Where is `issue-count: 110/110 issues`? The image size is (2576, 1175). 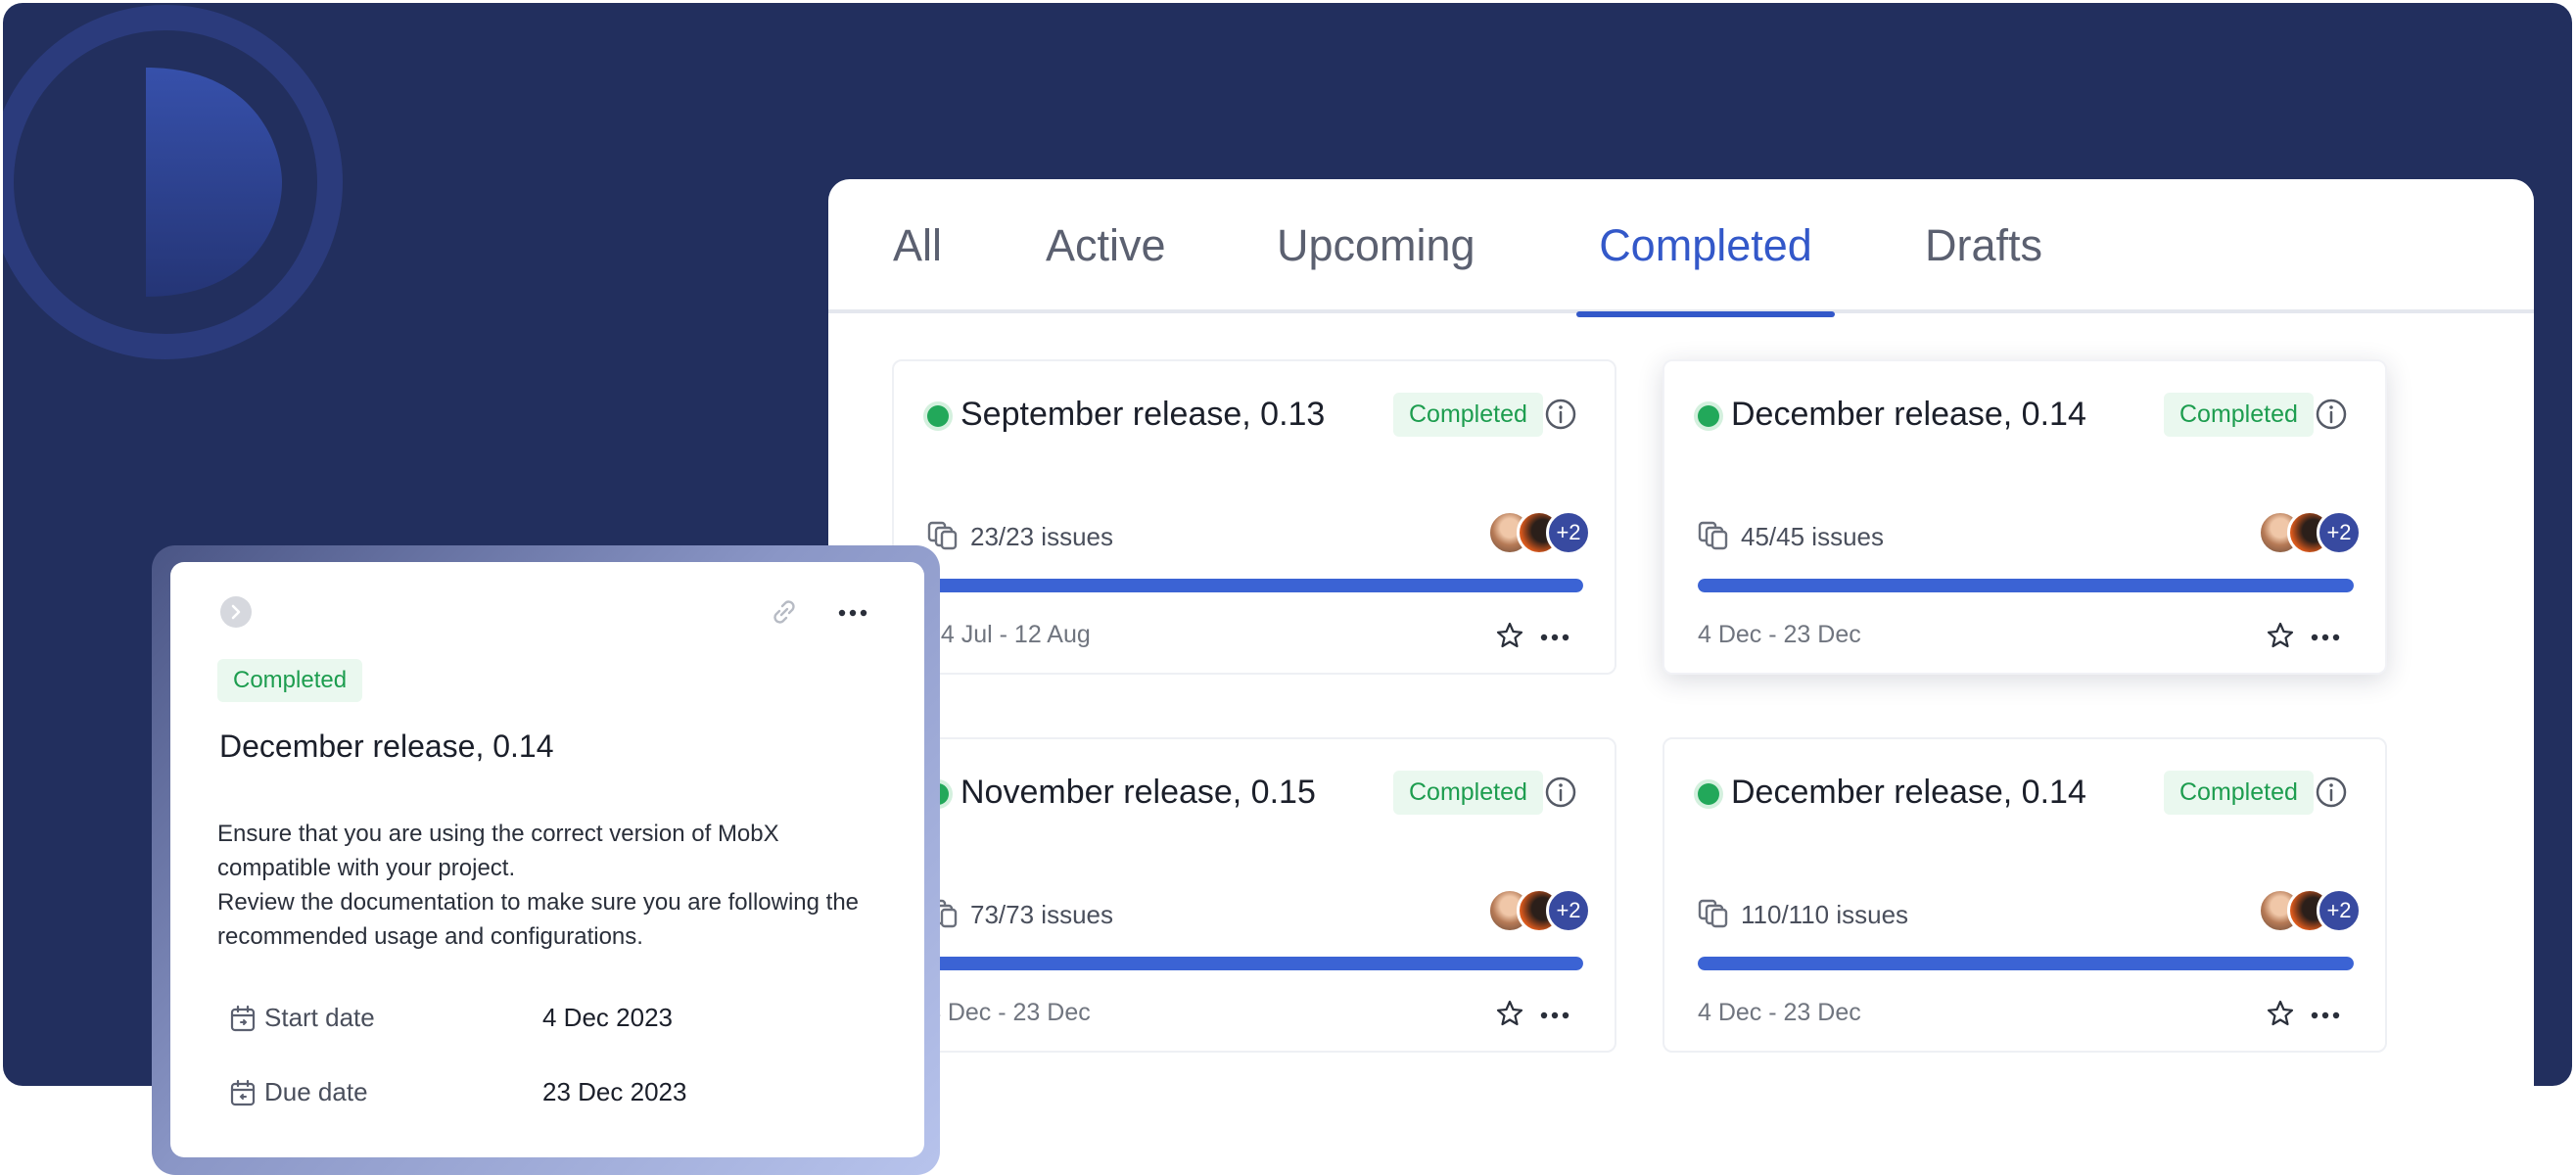 issue-count: 110/110 issues is located at coordinates (1825, 914).